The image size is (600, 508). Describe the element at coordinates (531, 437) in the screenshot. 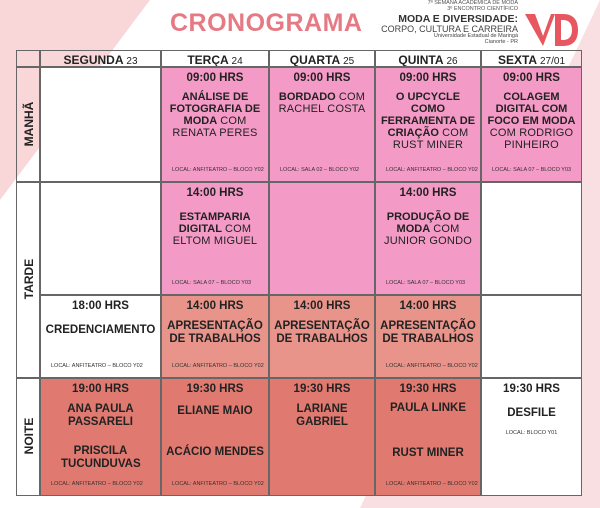

I see `slot-sexta-noite: 19:30 HRS DESFILE LOCAL: BLOCO Y01` at that location.